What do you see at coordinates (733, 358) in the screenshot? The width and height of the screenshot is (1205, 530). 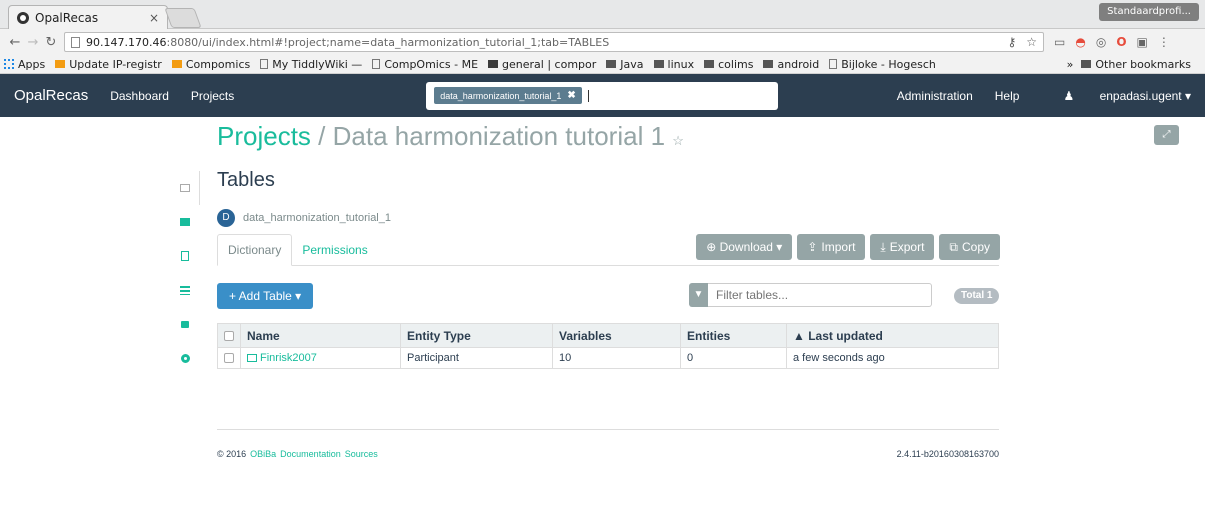 I see `row-entities: 0` at bounding box center [733, 358].